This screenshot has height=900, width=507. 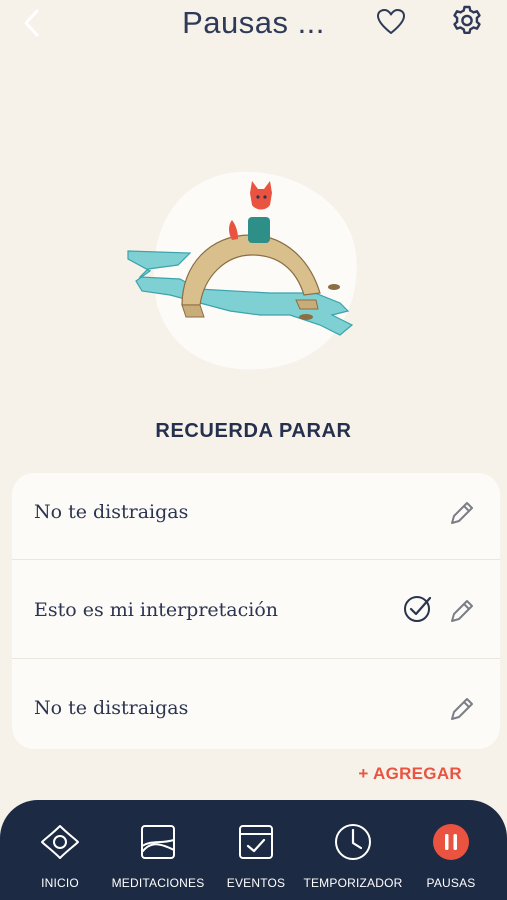 I want to click on nav-item-eventos: EVENTOS, so click(x=256, y=850).